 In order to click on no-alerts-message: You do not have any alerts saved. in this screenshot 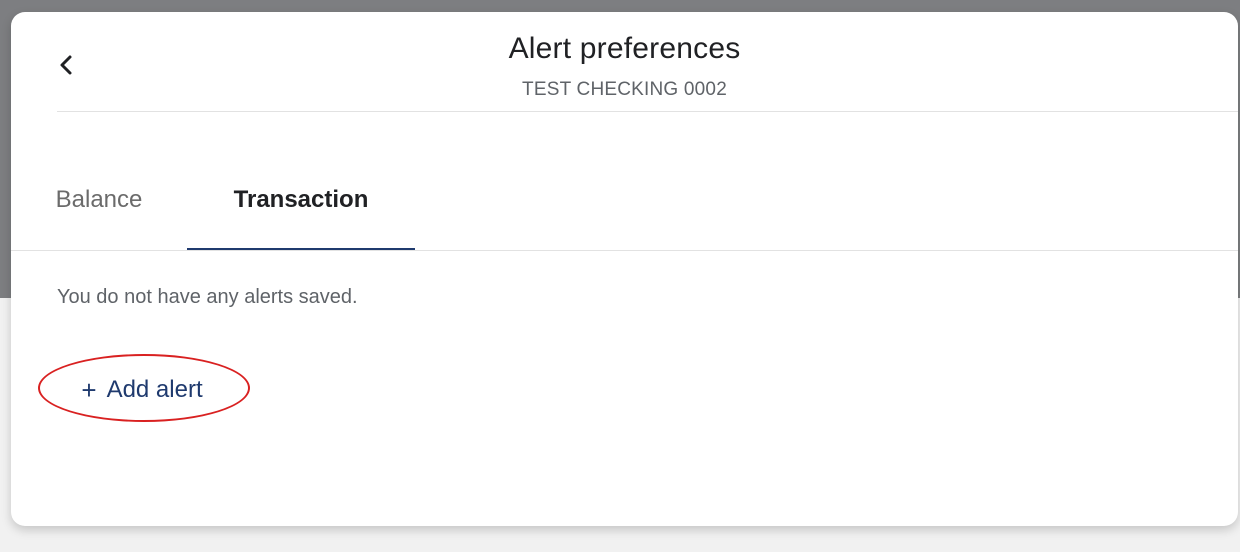, I will do `click(207, 297)`.